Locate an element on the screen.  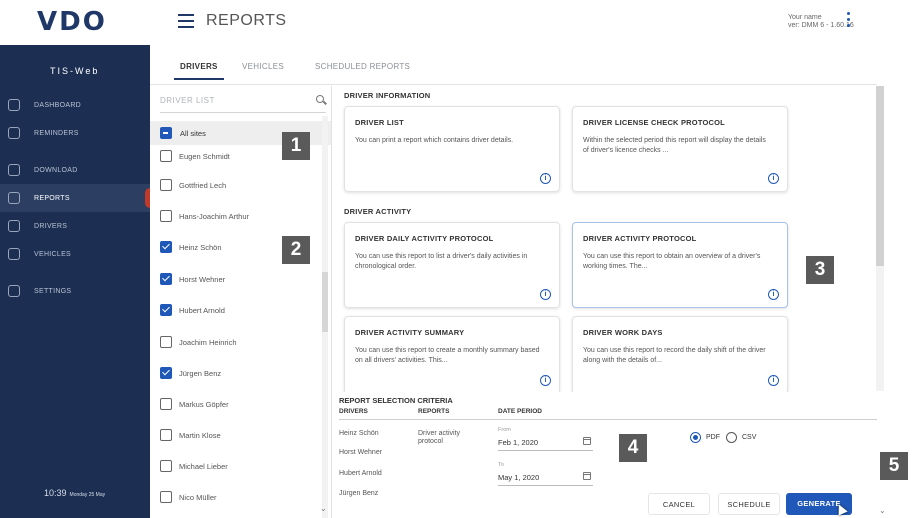
driver-row: Michael Lieber is located at coordinates (236, 467).